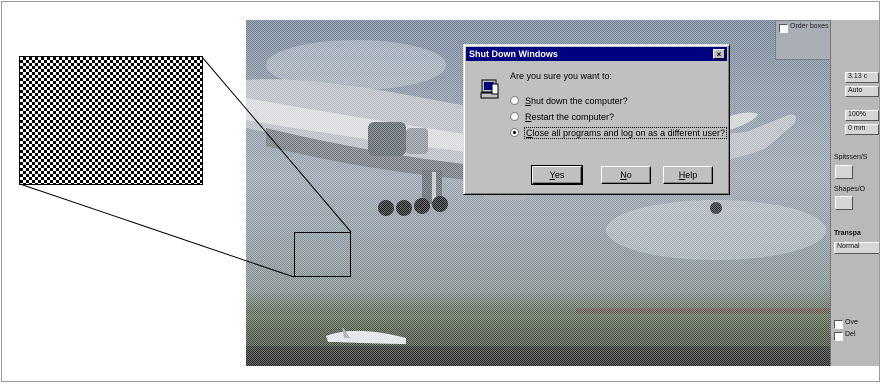 The image size is (881, 383). What do you see at coordinates (862, 91) in the screenshot?
I see `palette-field-2: Auto` at bounding box center [862, 91].